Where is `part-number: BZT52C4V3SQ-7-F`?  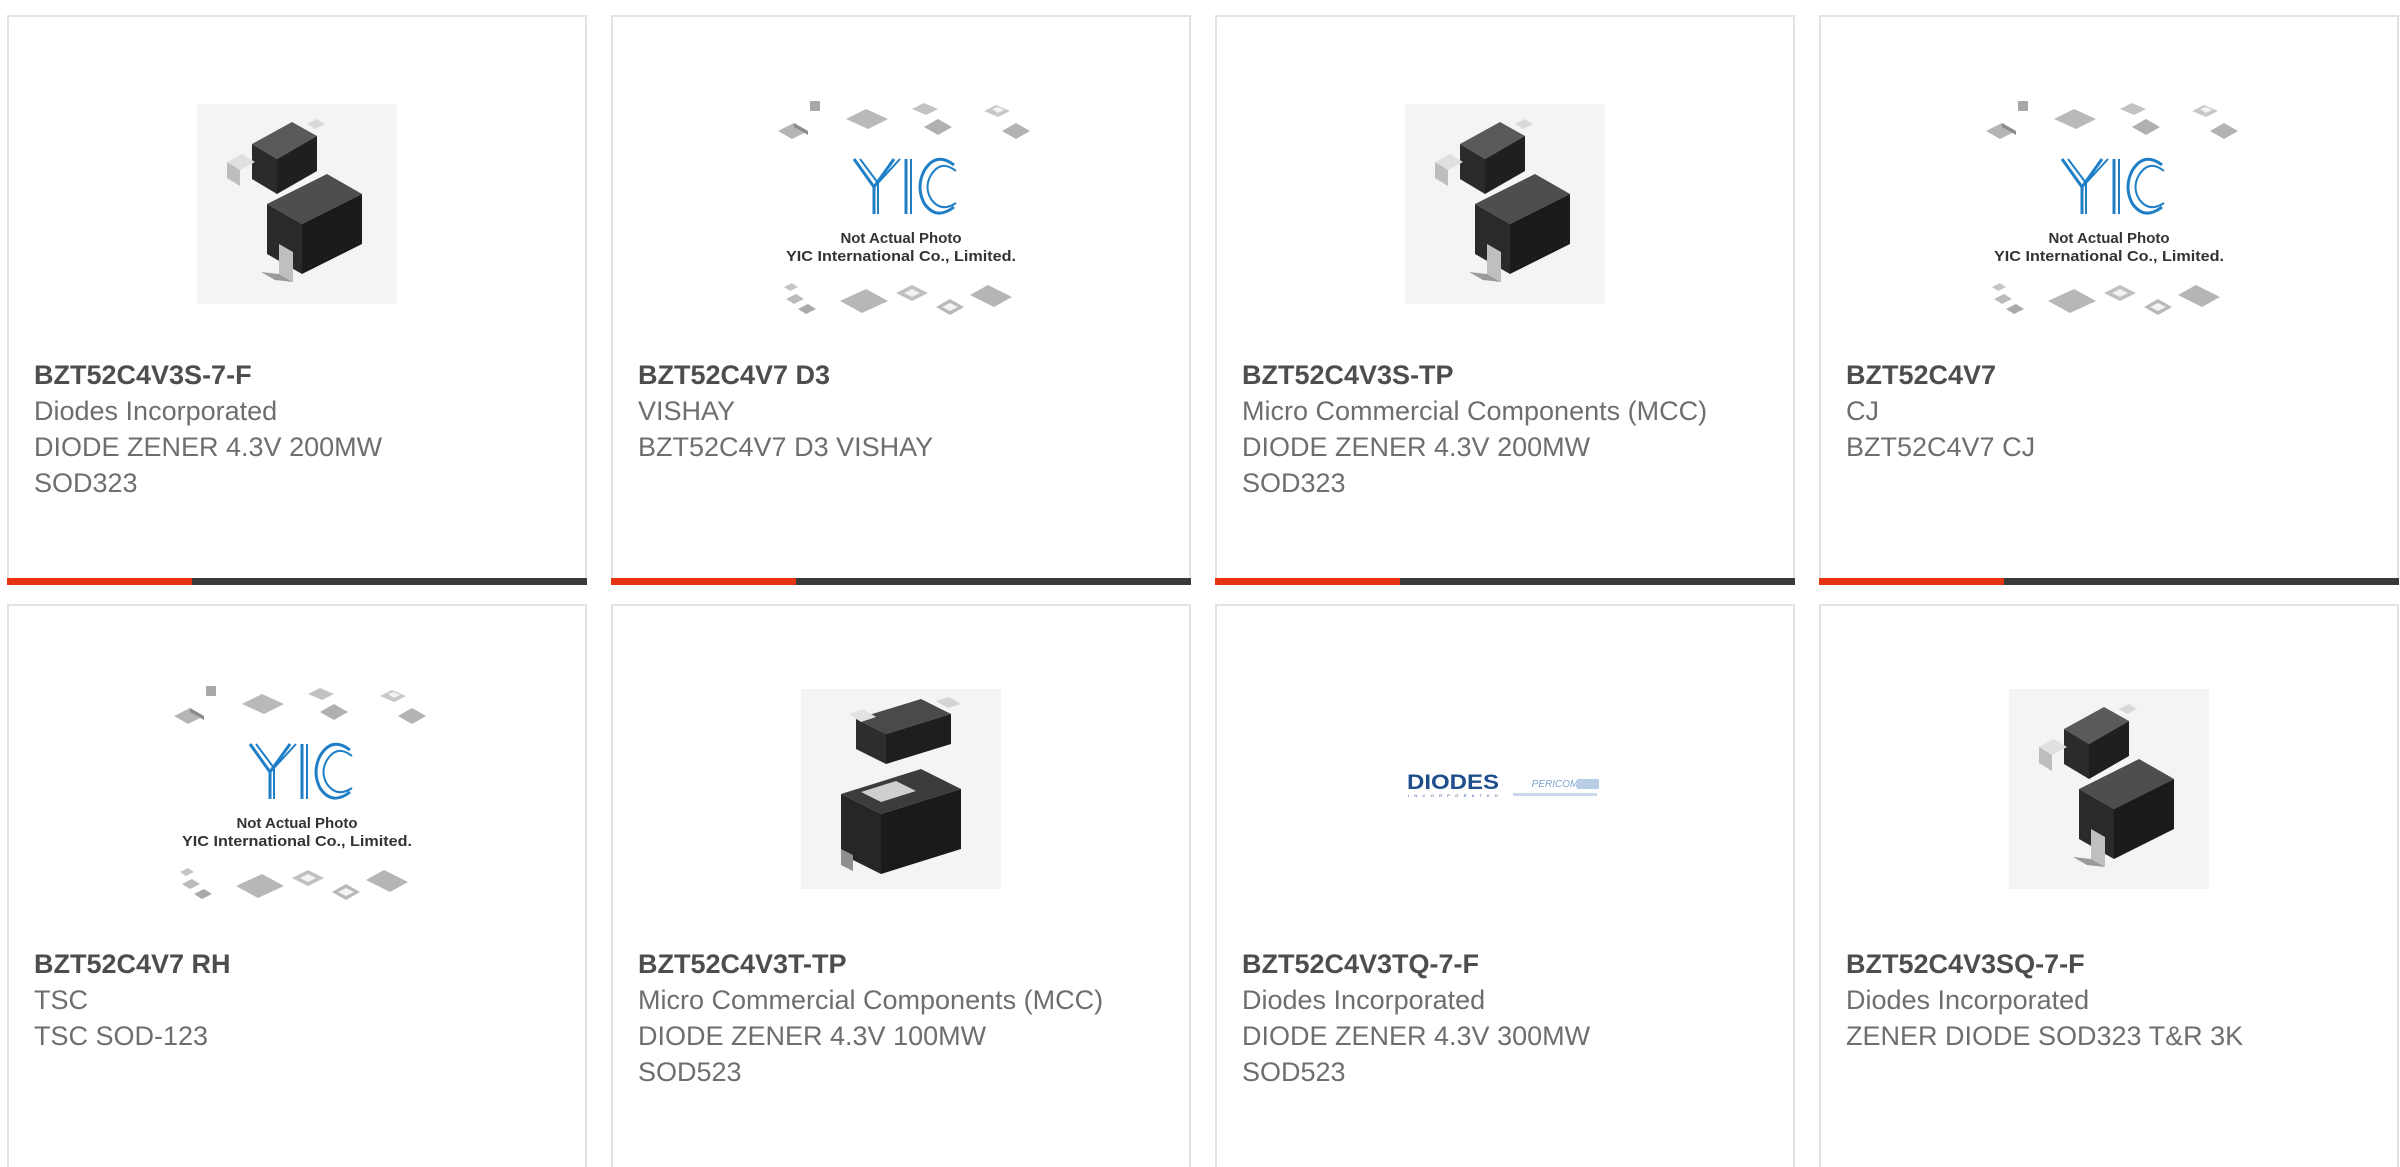 part-number: BZT52C4V3SQ-7-F is located at coordinates (2109, 964).